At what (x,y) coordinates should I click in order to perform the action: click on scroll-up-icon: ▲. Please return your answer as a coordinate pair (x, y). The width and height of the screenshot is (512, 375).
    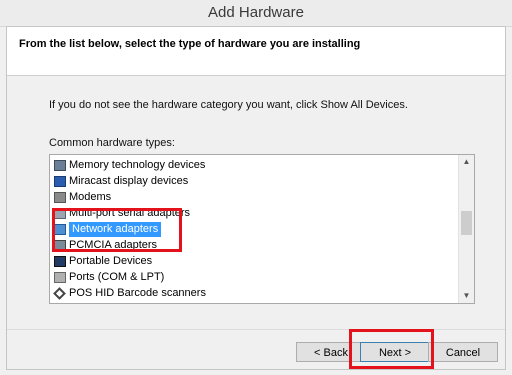
    Looking at the image, I should click on (466, 162).